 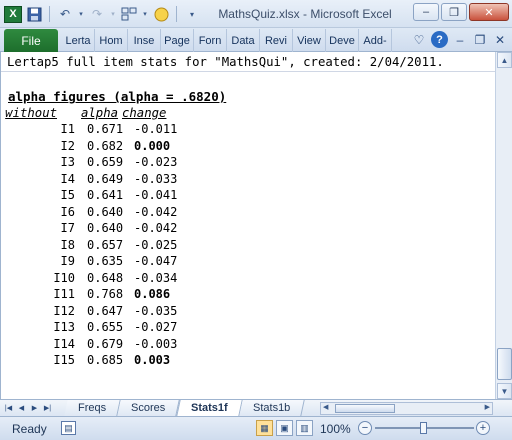 What do you see at coordinates (487, 407) in the screenshot?
I see `scroll-right-icon: ▶` at bounding box center [487, 407].